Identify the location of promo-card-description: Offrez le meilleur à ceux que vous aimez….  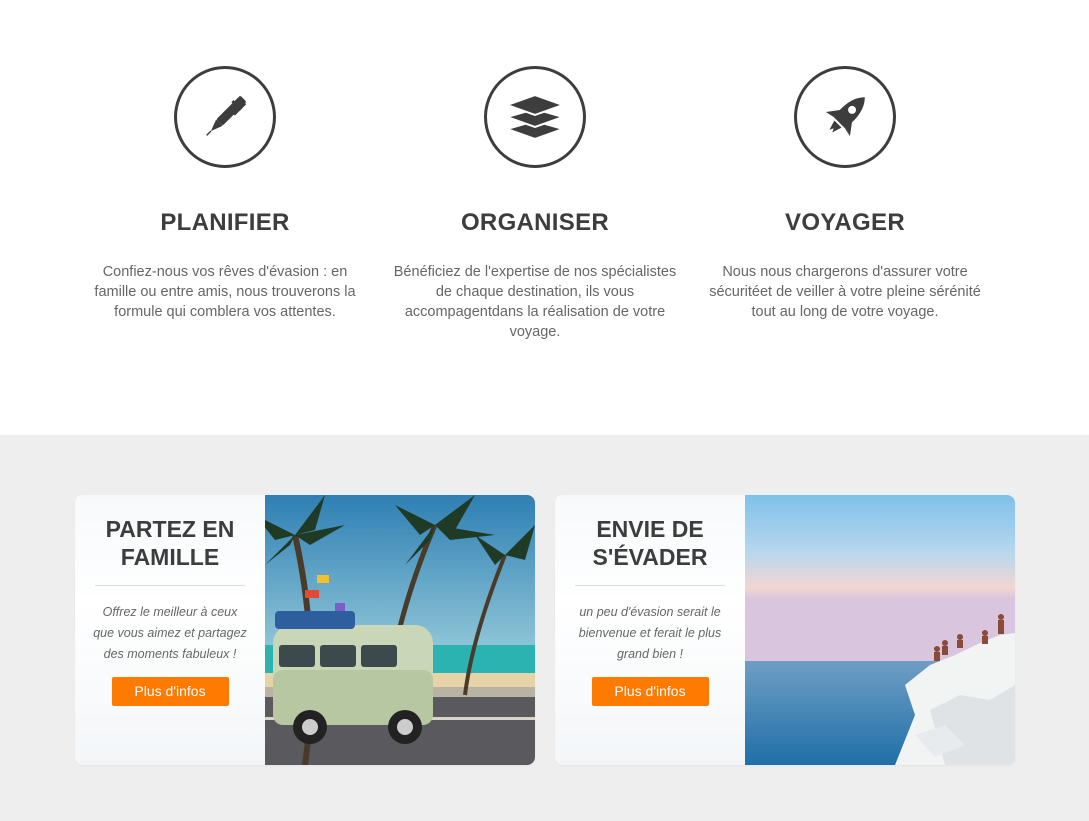
(170, 633).